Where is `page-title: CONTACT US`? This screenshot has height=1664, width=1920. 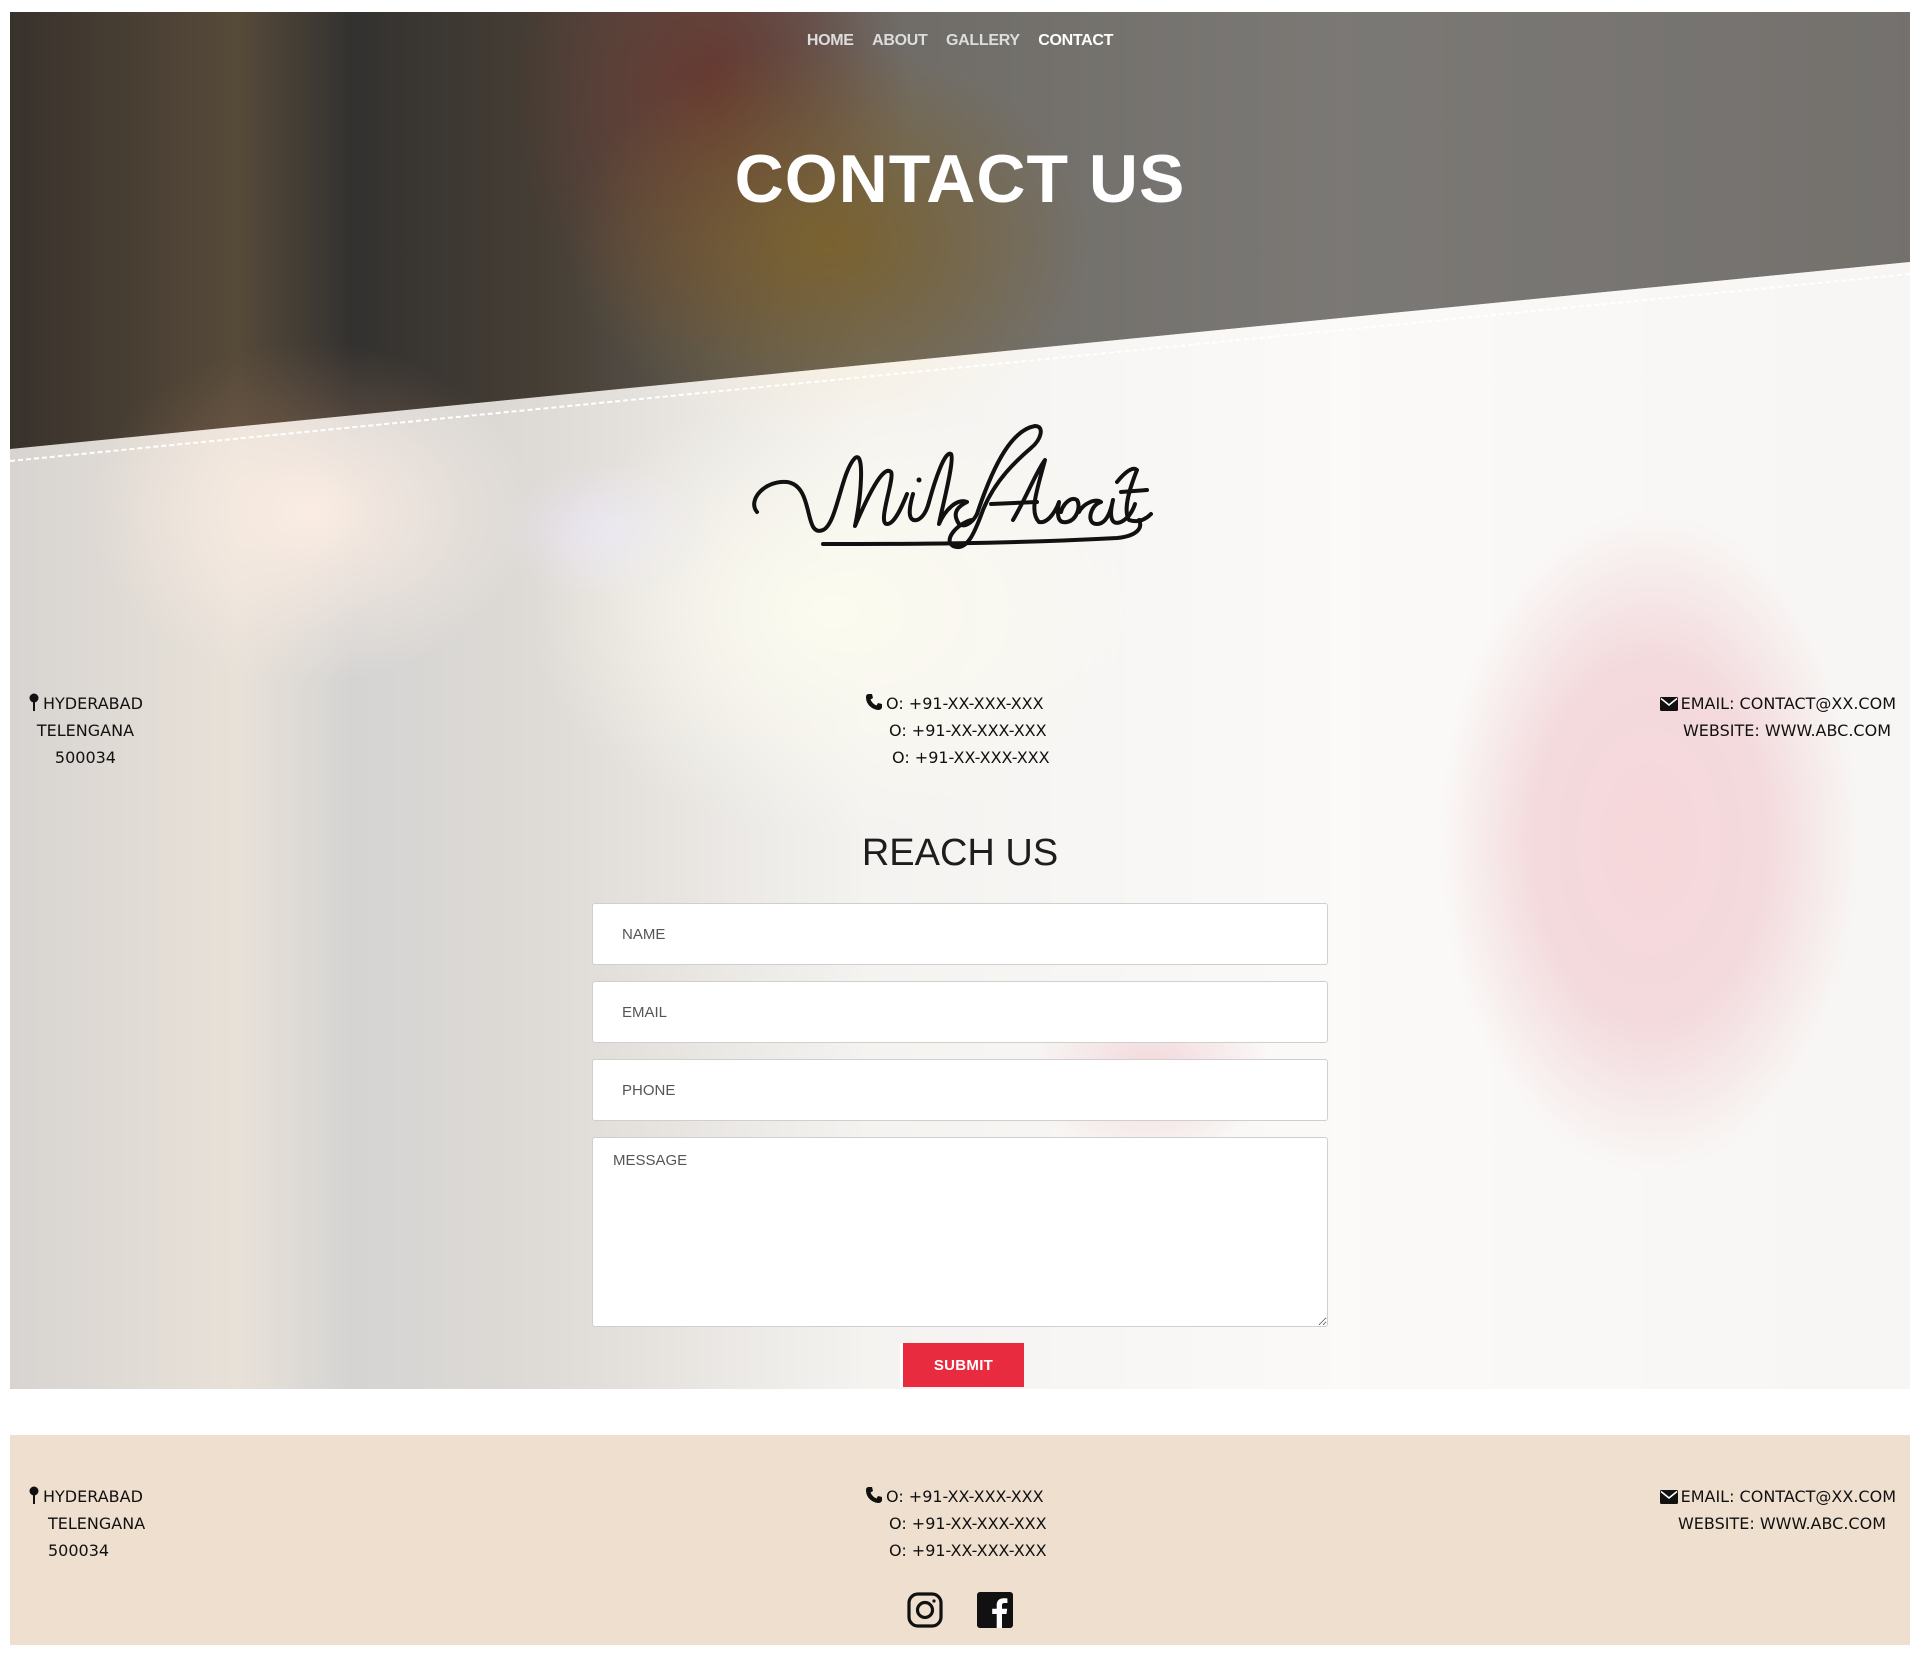 page-title: CONTACT US is located at coordinates (960, 179).